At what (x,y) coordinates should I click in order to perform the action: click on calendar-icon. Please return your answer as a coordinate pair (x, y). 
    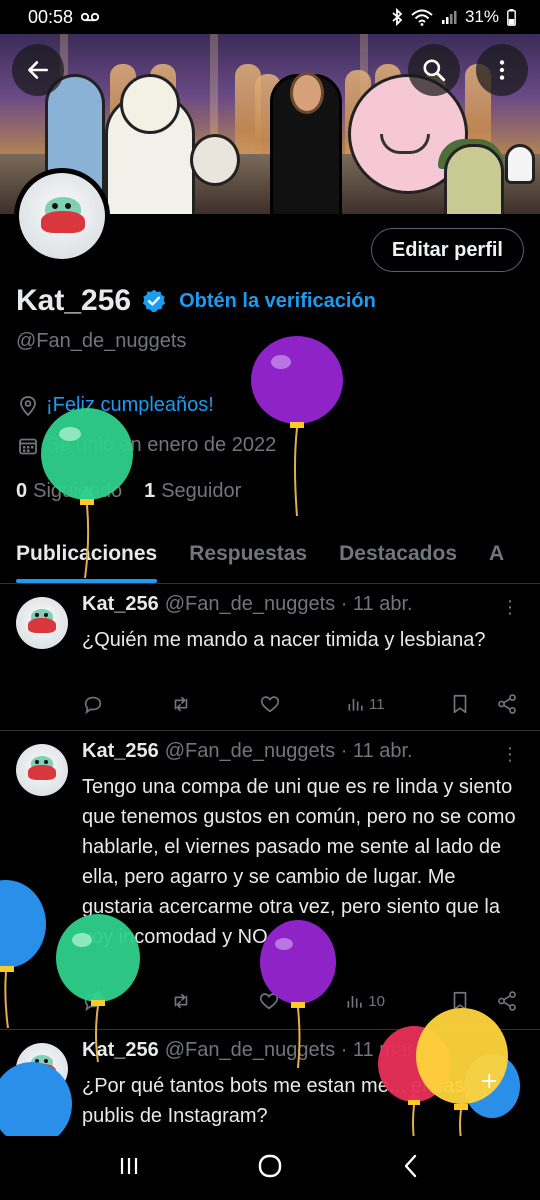
    Looking at the image, I should click on (28, 446).